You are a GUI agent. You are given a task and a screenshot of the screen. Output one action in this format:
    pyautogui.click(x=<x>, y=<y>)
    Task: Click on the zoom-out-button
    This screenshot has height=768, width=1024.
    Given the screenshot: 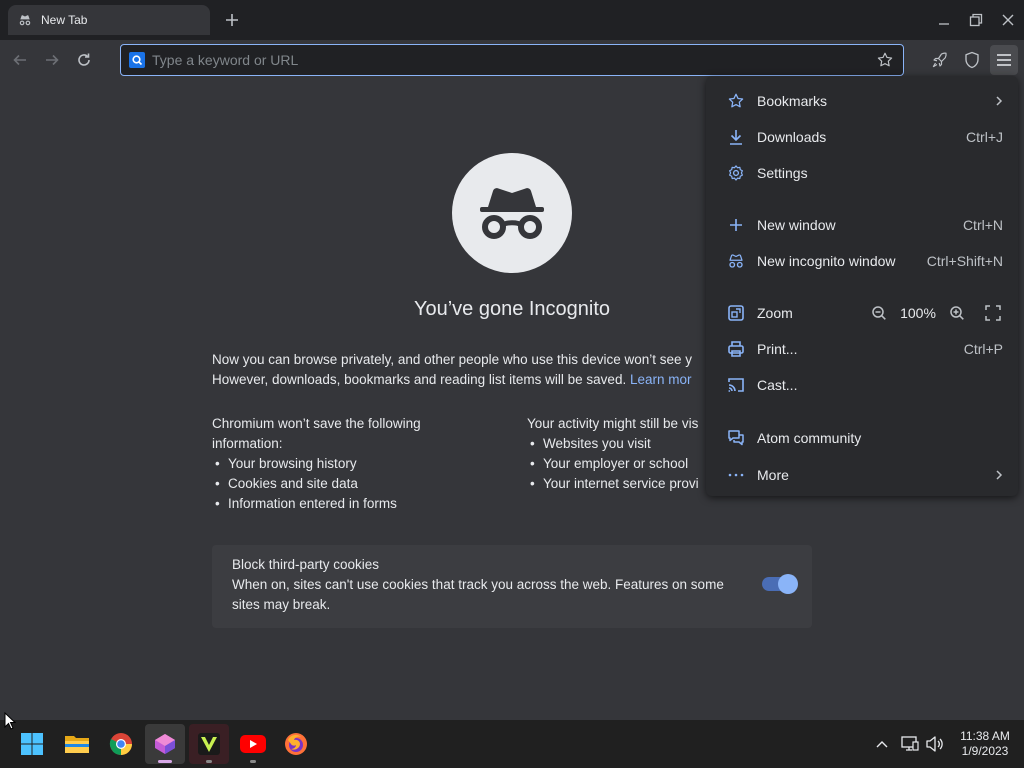 What is the action you would take?
    pyautogui.click(x=879, y=313)
    